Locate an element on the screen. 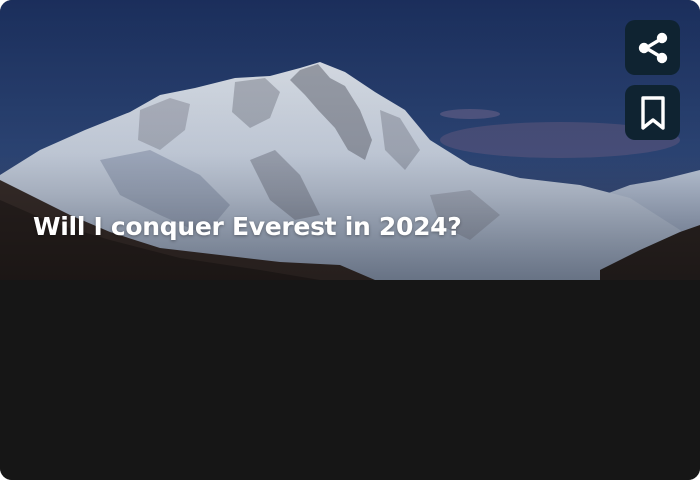 Image resolution: width=700 pixels, height=480 pixels. bookmark-button is located at coordinates (652, 112).